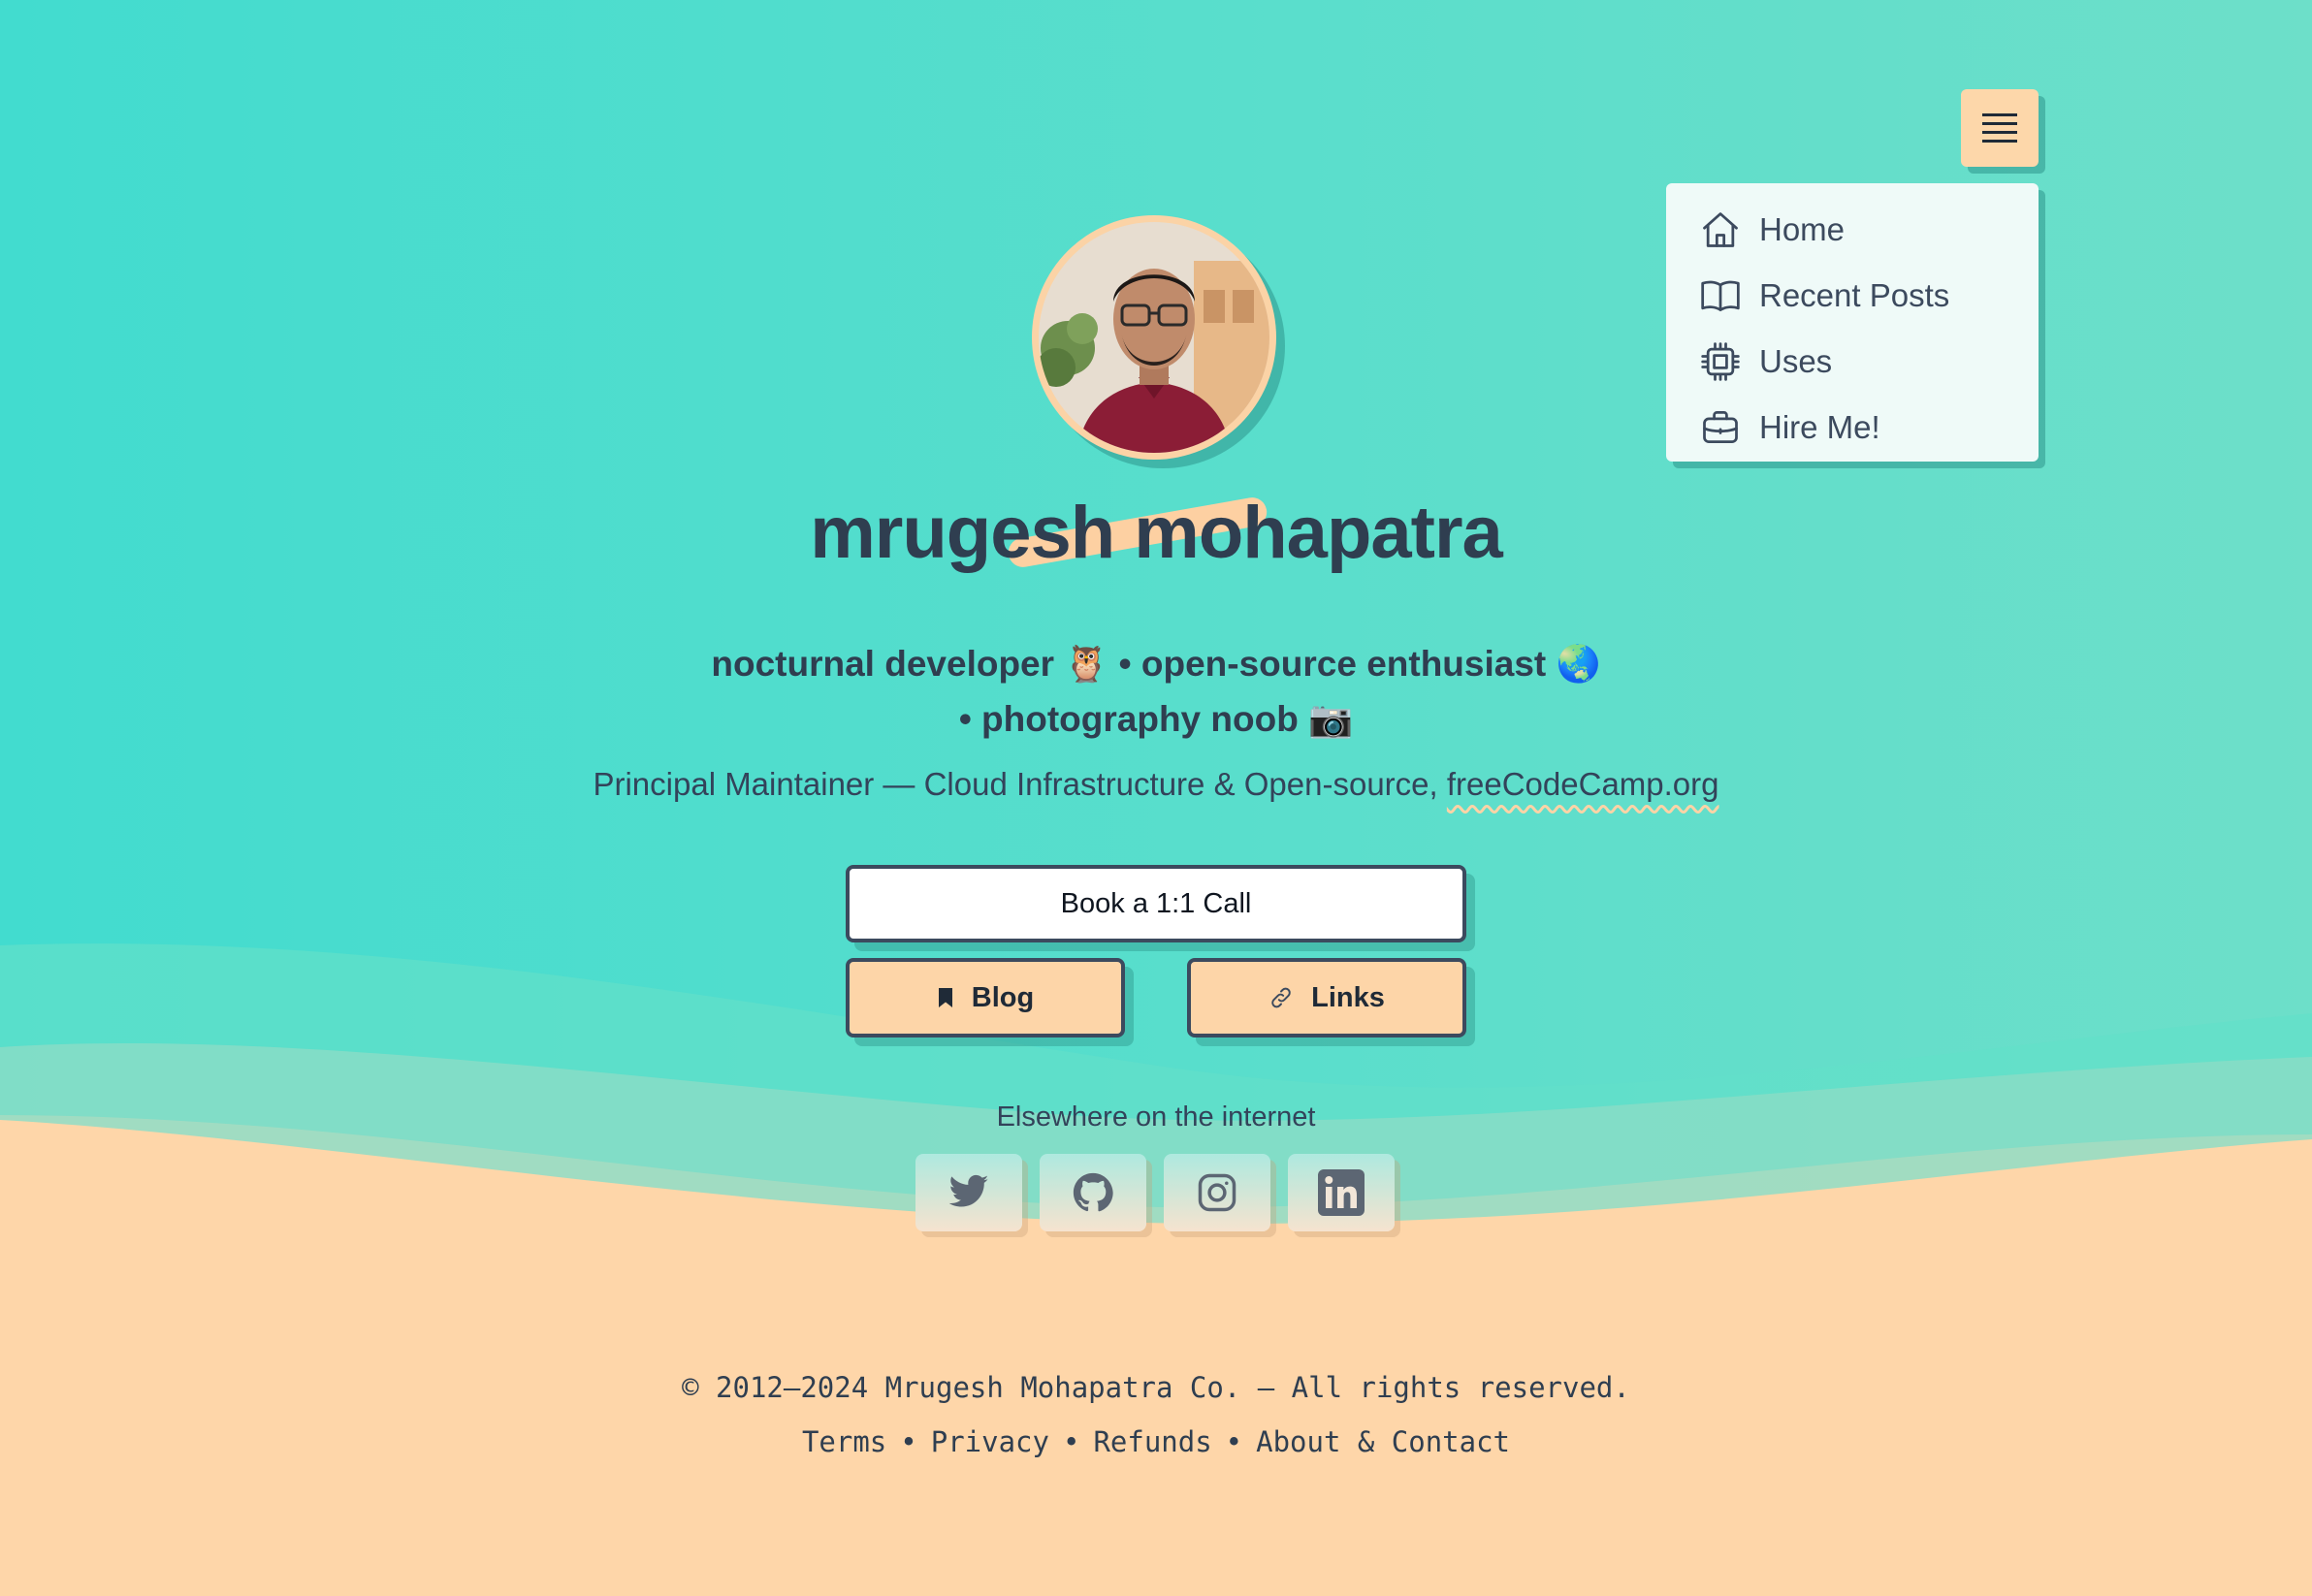 Image resolution: width=2312 pixels, height=1596 pixels. I want to click on menu-item-uses: Uses, so click(1853, 362).